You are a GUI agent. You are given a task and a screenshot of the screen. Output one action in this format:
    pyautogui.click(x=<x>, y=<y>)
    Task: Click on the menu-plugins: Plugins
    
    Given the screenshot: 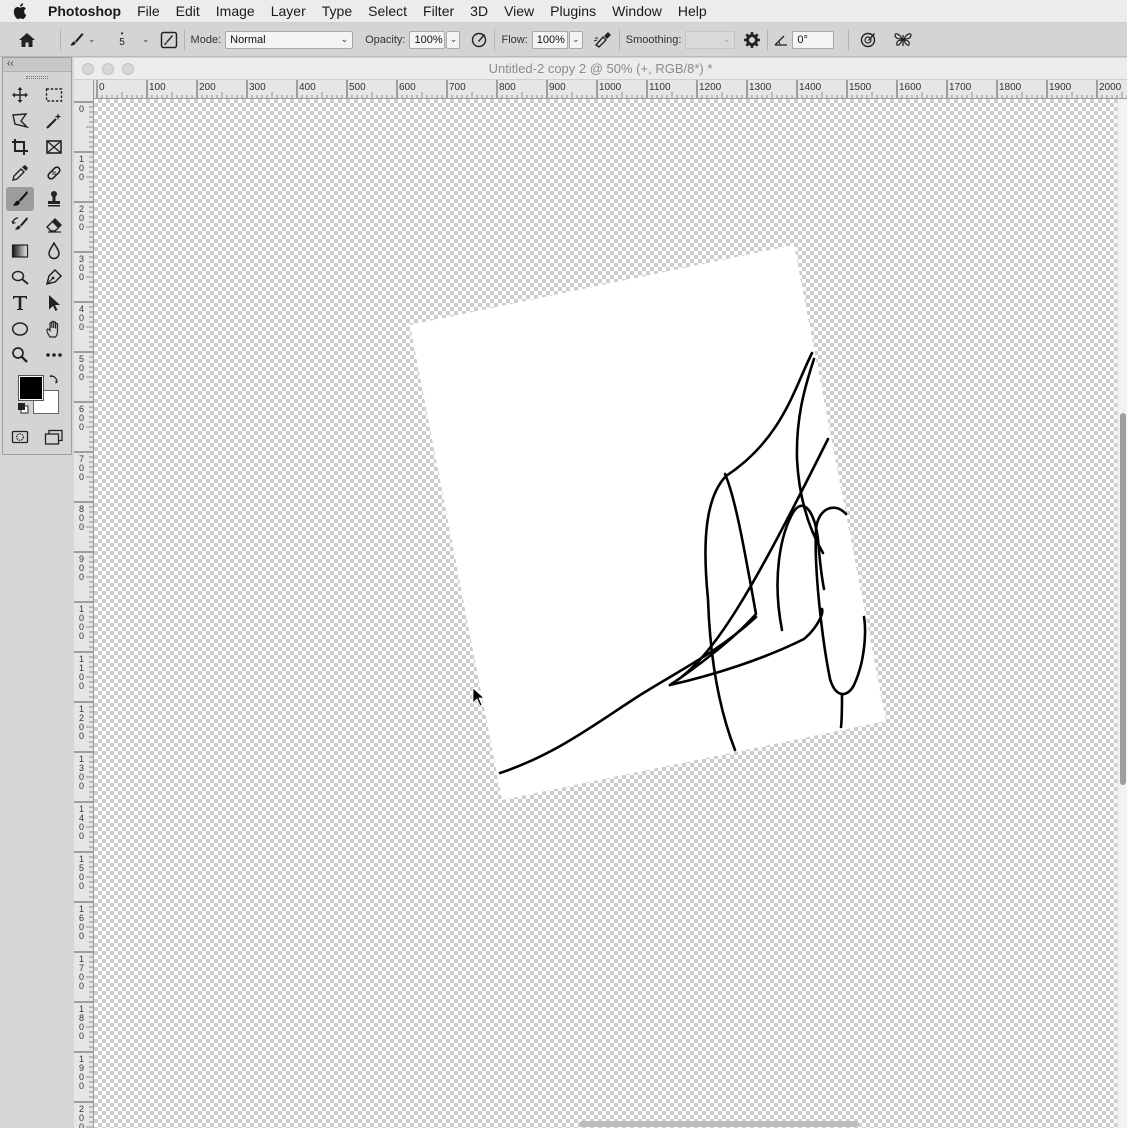 What is the action you would take?
    pyautogui.click(x=573, y=11)
    